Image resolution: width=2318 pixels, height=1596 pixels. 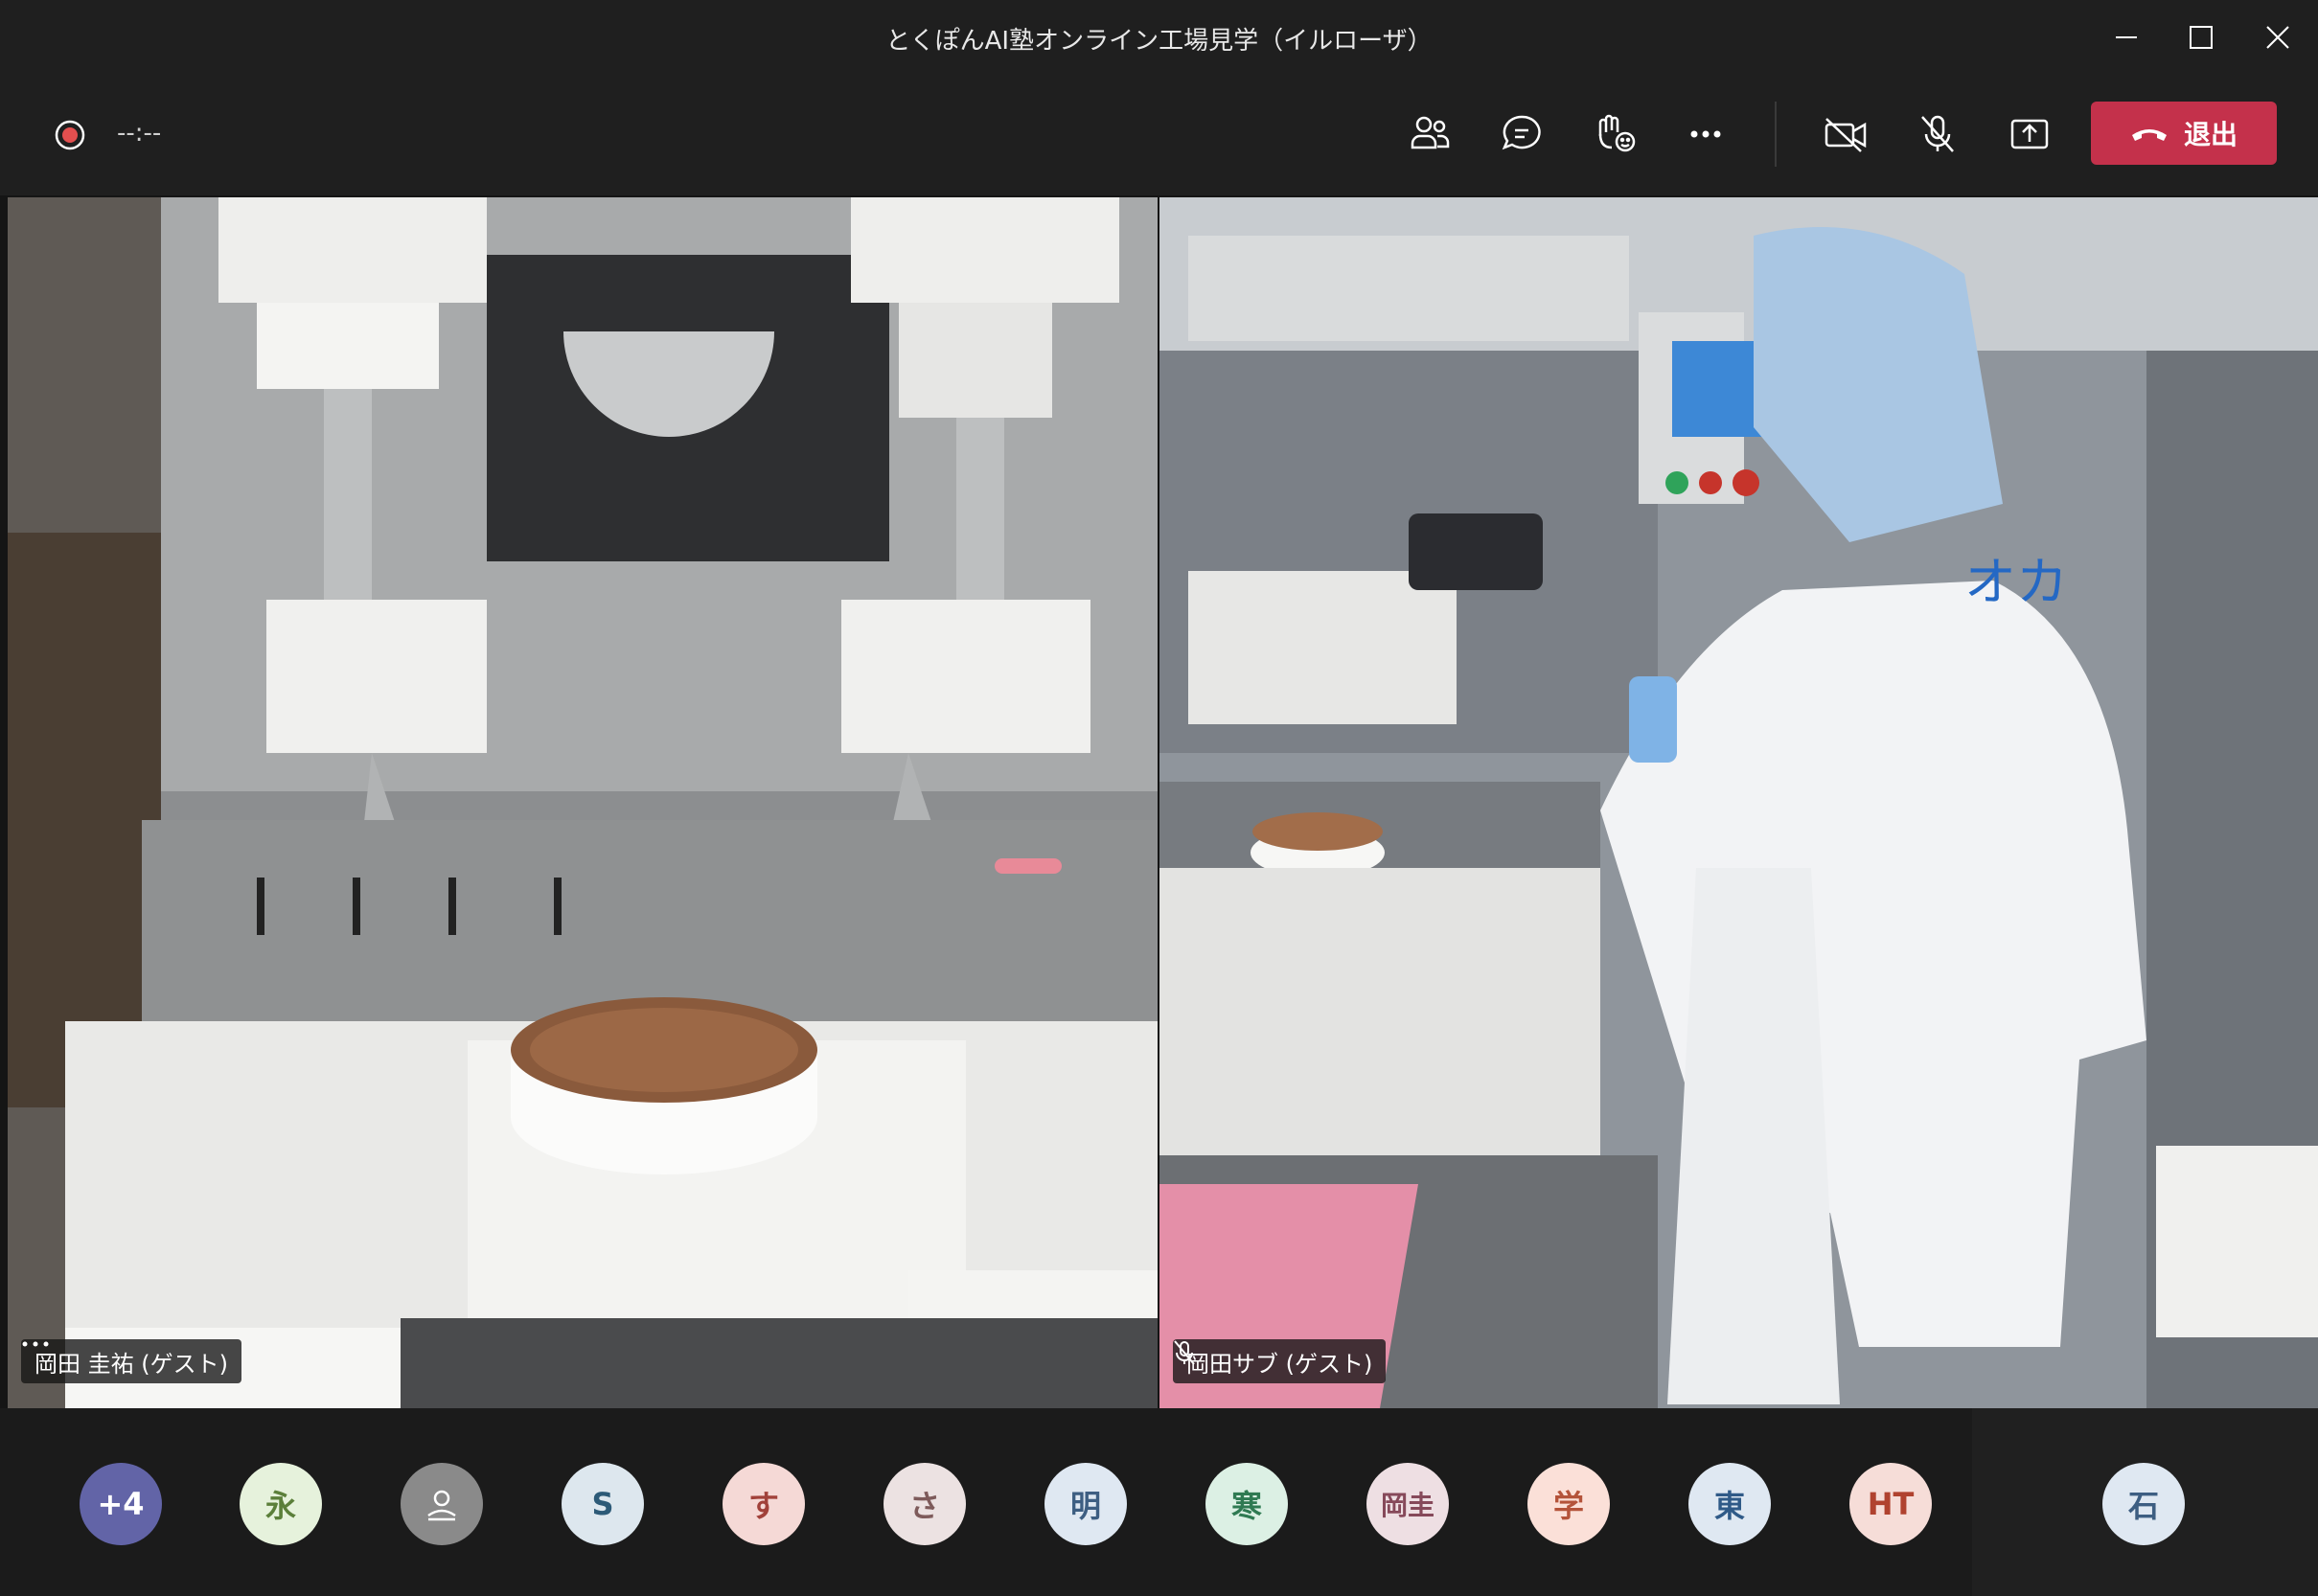 I want to click on close-icon, so click(x=2277, y=37).